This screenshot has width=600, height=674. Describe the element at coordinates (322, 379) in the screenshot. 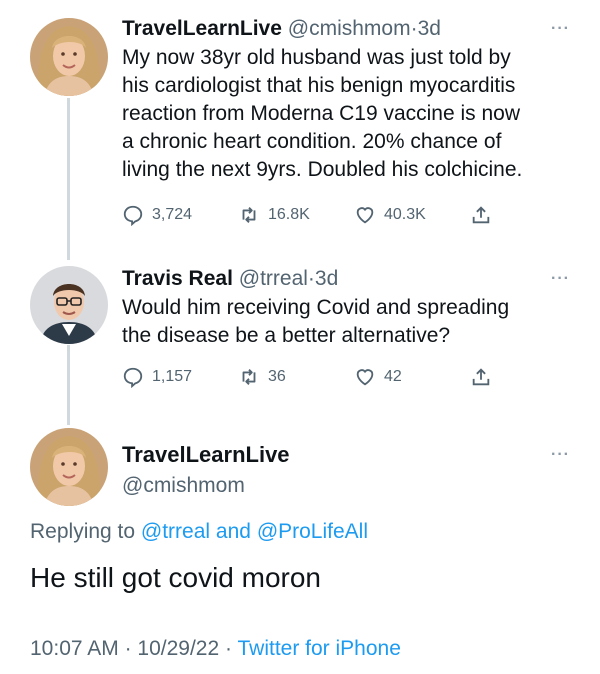

I see `tweet-actions: 1,157 36 42` at that location.